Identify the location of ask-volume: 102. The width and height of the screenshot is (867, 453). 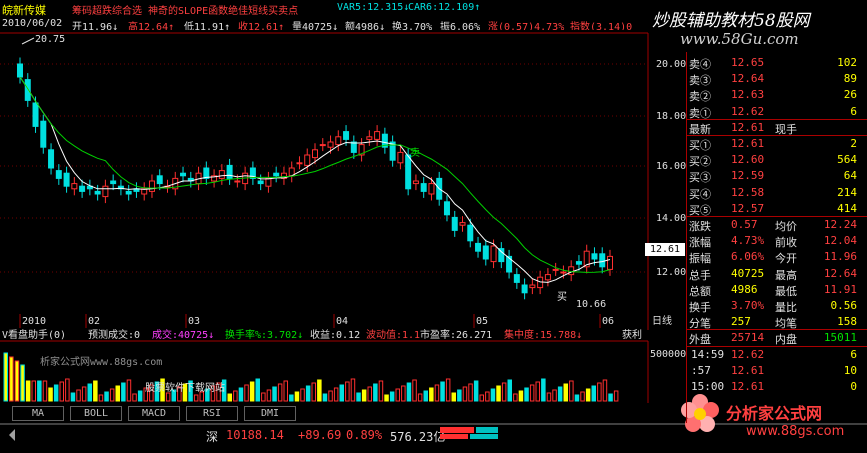
(847, 62).